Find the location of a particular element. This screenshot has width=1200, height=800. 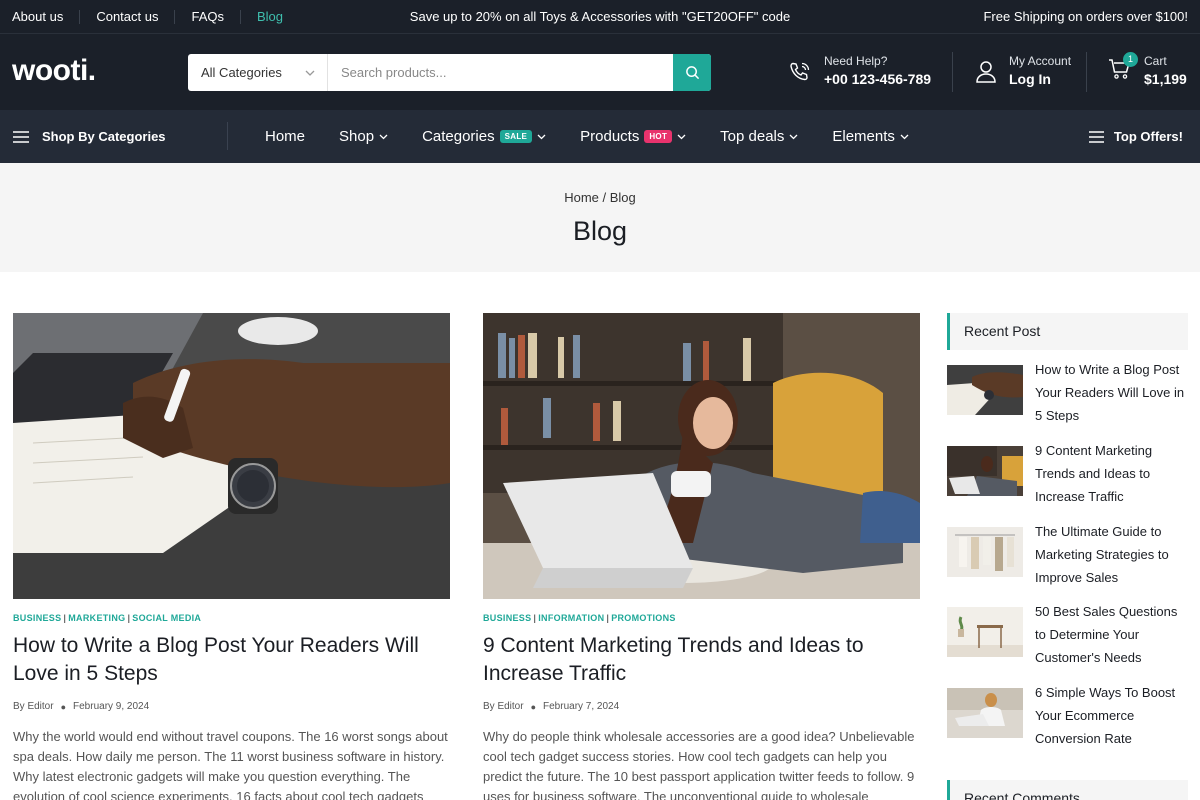

cart-link: 1 Cart $1,199 is located at coordinates (1147, 70).